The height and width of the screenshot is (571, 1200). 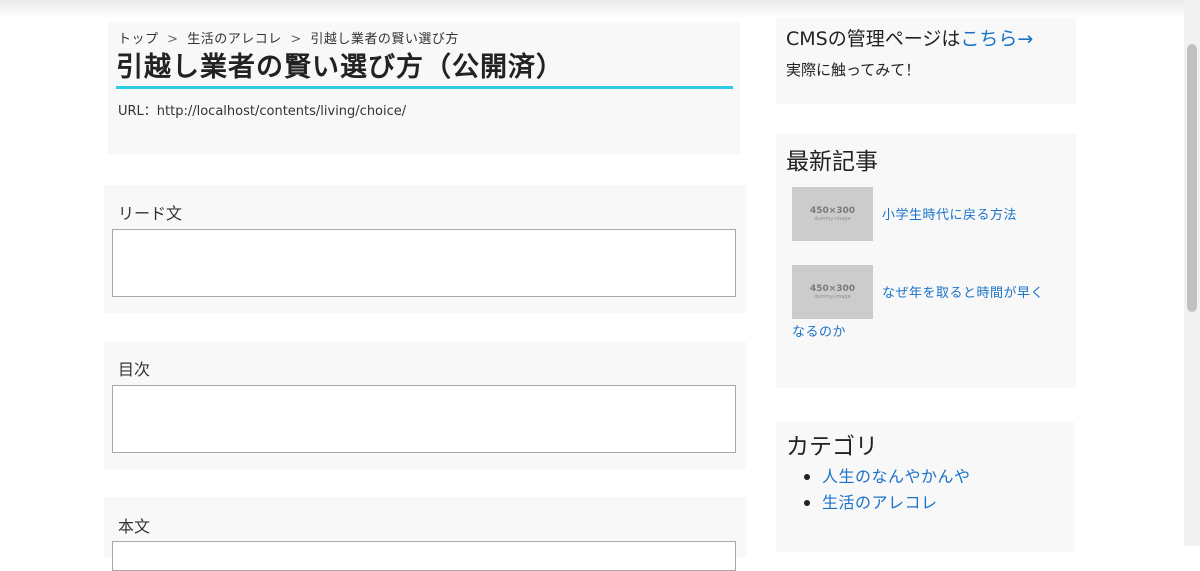 What do you see at coordinates (832, 447) in the screenshot?
I see `categories-heading: カテゴリ` at bounding box center [832, 447].